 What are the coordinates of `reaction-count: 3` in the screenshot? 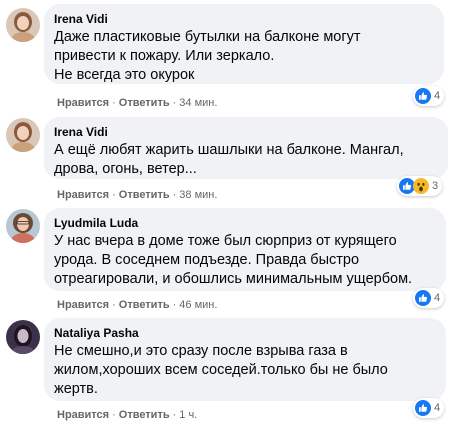 It's located at (435, 186).